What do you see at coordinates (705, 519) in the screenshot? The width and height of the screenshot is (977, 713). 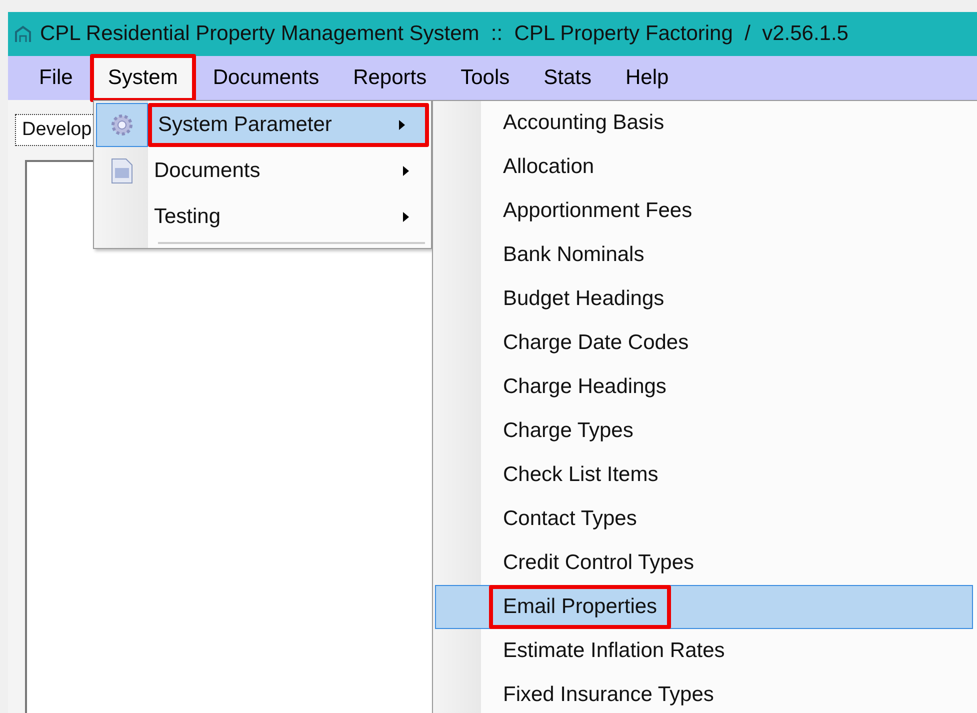 I see `menu-item: Contact Types` at bounding box center [705, 519].